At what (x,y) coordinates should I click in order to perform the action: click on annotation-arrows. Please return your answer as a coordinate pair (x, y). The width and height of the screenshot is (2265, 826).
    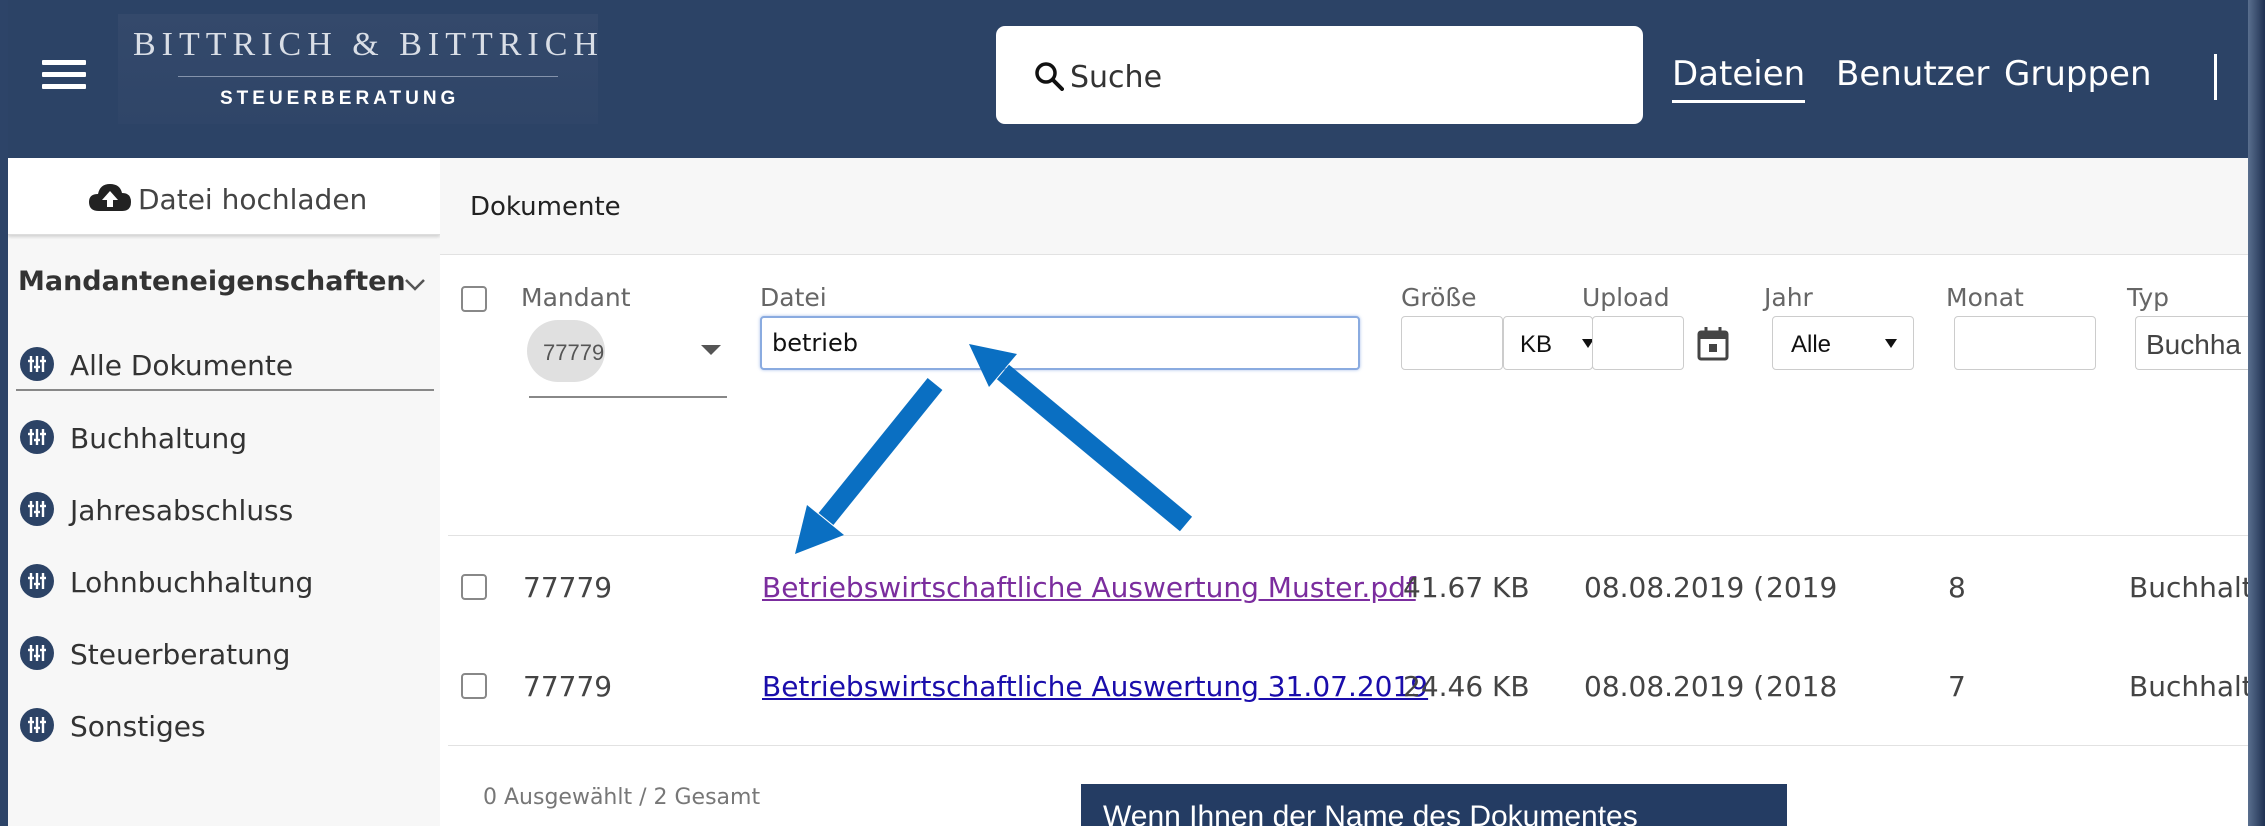
    Looking at the image, I should click on (994, 449).